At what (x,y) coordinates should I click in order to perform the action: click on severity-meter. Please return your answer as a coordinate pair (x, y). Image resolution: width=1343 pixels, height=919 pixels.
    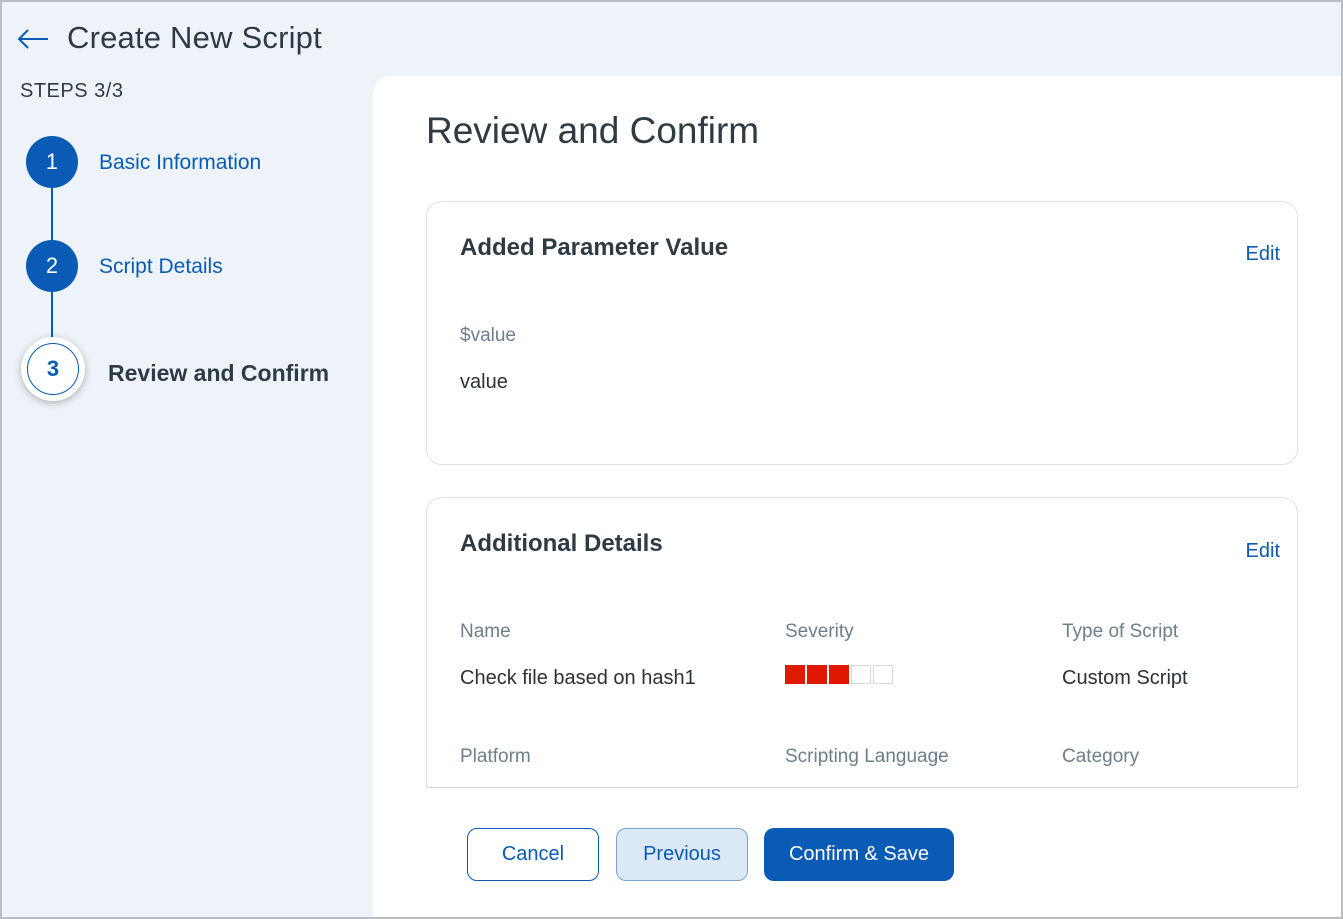
    Looking at the image, I should click on (839, 674).